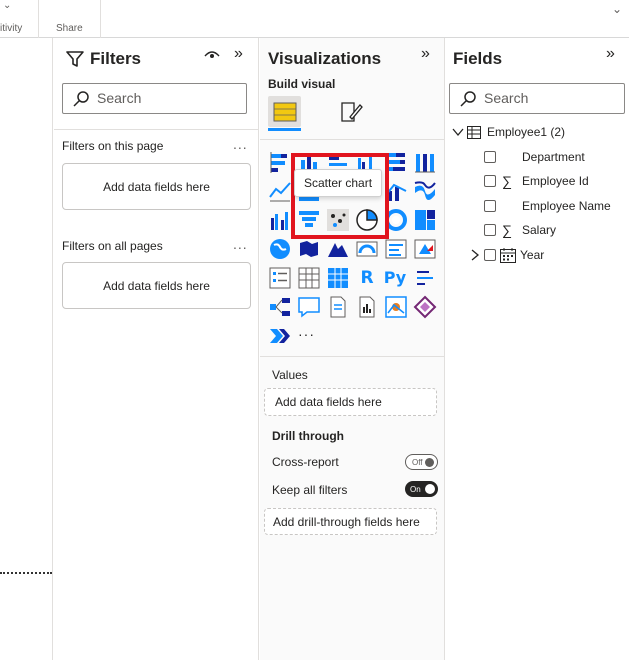 The image size is (629, 660). I want to click on format-visual-tab, so click(350, 111).